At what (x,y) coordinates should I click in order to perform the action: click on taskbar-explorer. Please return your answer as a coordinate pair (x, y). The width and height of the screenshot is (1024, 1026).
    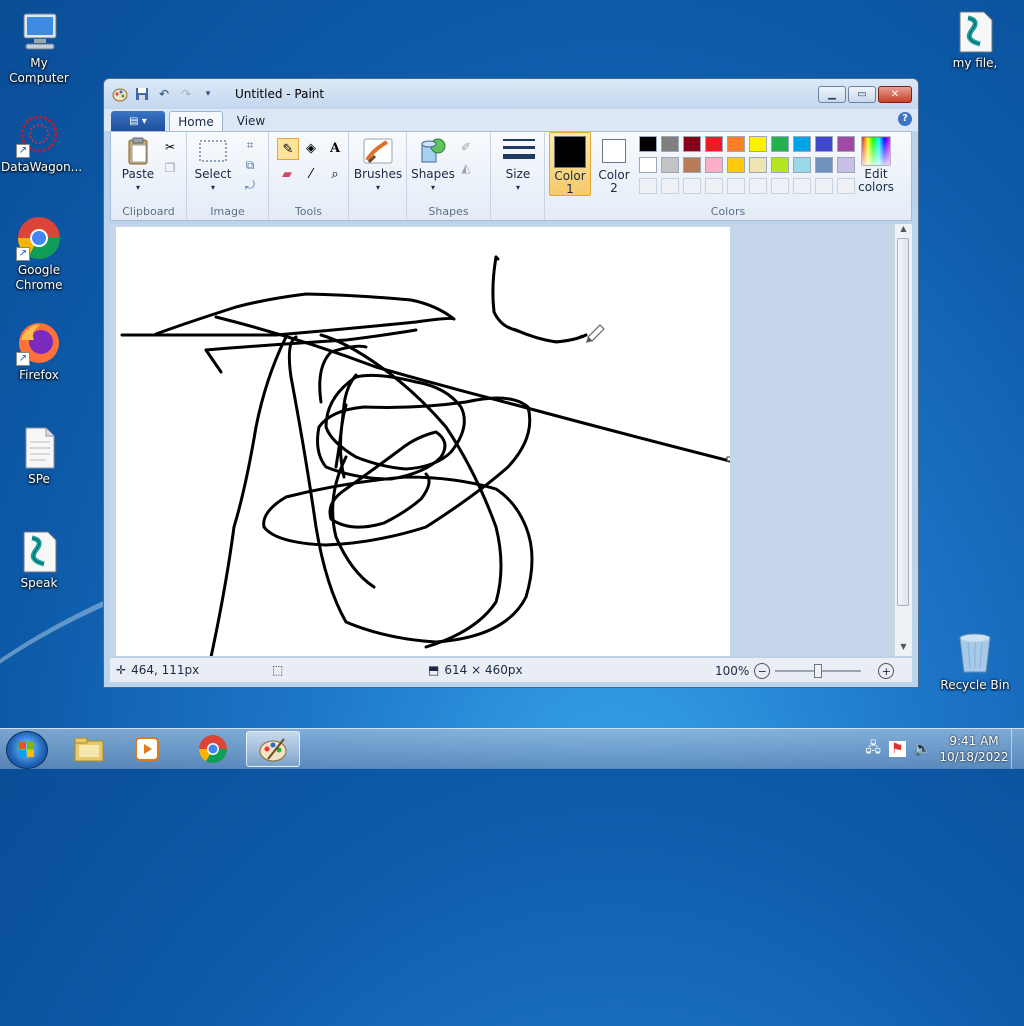
    Looking at the image, I should click on (89, 749).